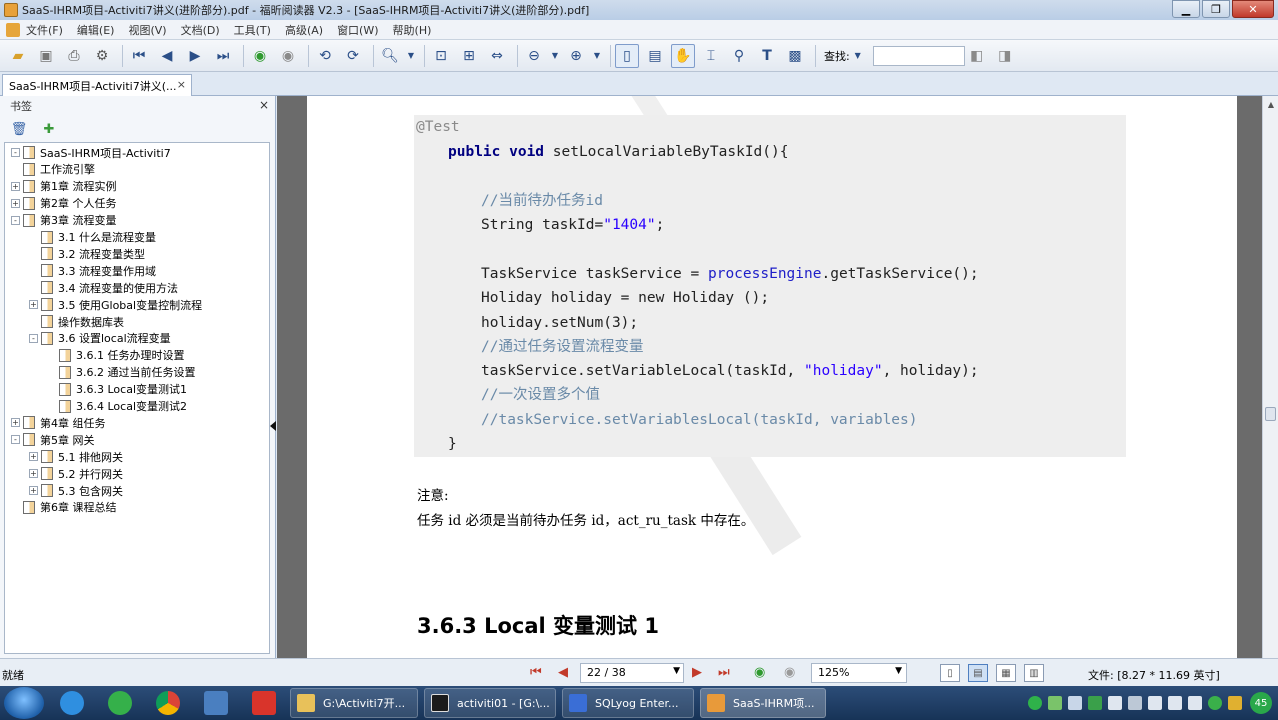 This screenshot has height=720, width=1278. What do you see at coordinates (1035, 703) in the screenshot?
I see `green-status-icon` at bounding box center [1035, 703].